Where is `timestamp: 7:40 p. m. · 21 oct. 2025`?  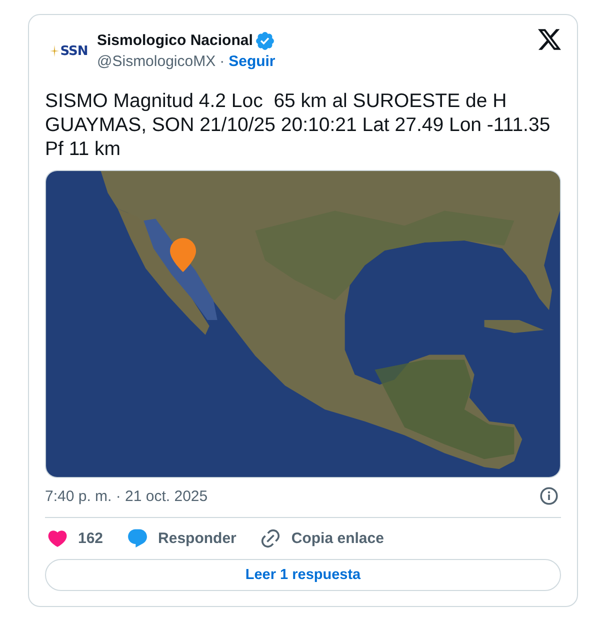 timestamp: 7:40 p. m. · 21 oct. 2025 is located at coordinates (126, 496).